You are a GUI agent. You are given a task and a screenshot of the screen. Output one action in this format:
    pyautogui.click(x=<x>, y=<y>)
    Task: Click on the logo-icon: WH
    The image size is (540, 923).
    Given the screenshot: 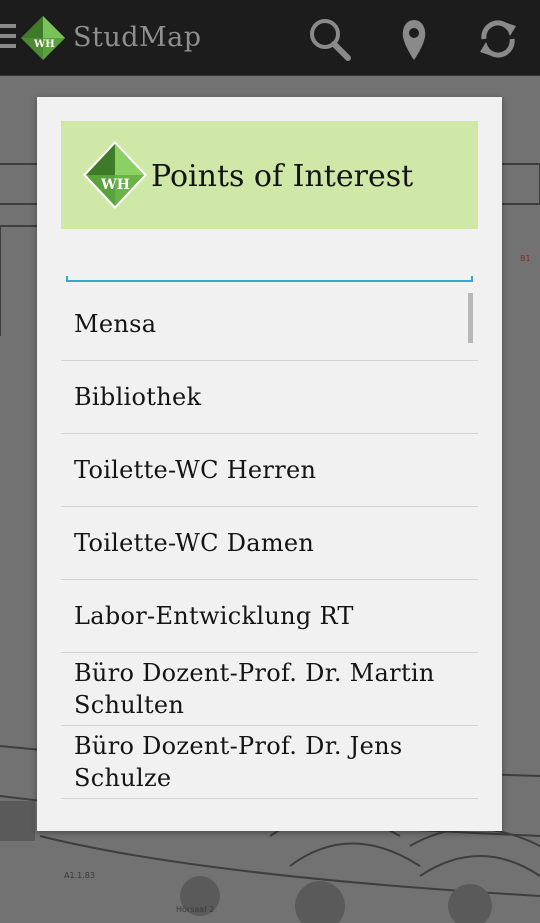 What is the action you would take?
    pyautogui.click(x=115, y=175)
    